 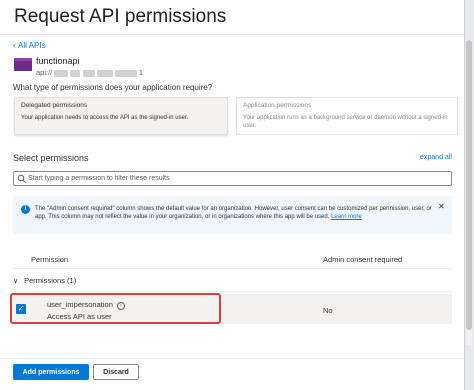 I want to click on permissions-group-toggle: ∨ Permissions (1), so click(x=44, y=280).